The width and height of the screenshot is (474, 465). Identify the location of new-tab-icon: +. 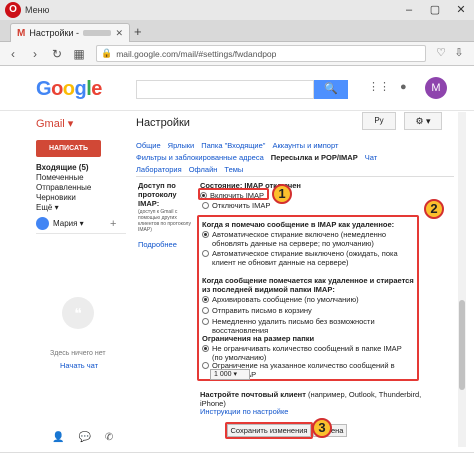
(138, 31).